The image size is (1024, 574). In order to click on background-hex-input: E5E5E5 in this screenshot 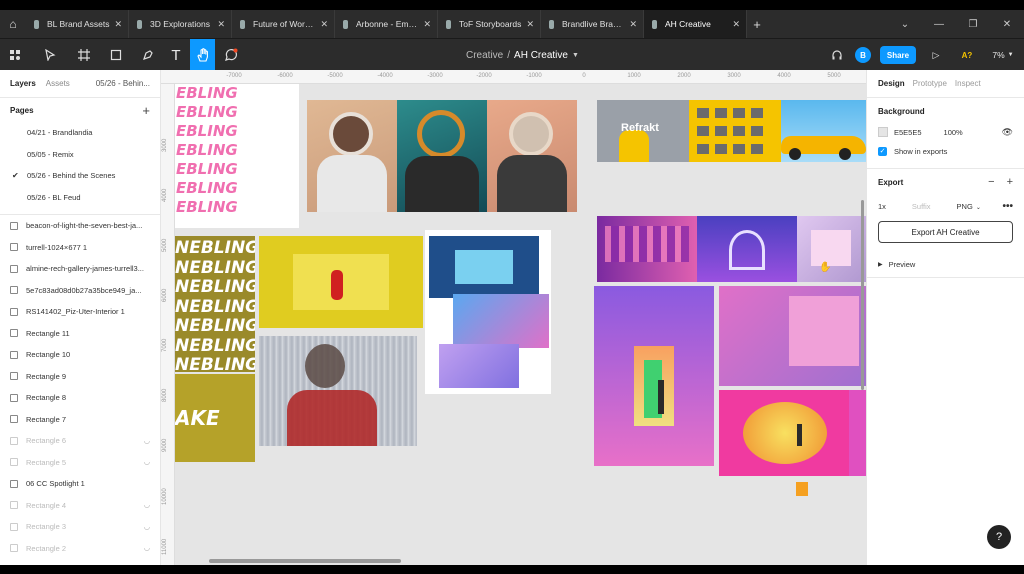, I will do `click(908, 132)`.